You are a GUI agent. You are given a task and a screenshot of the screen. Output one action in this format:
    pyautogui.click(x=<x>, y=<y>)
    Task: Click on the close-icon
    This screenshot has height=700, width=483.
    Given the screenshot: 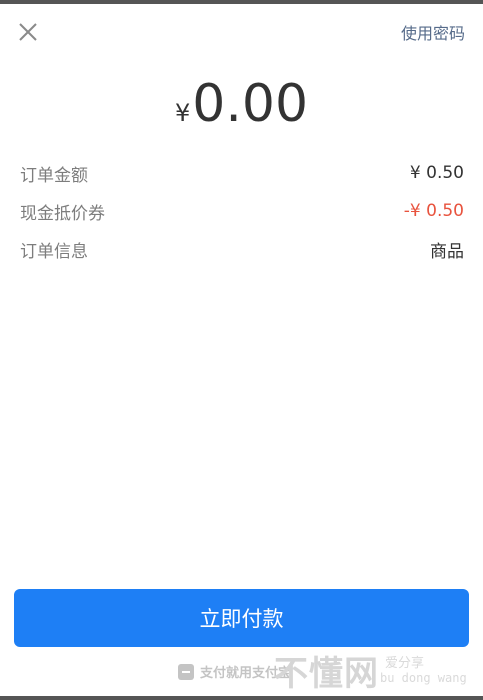 What is the action you would take?
    pyautogui.click(x=28, y=32)
    